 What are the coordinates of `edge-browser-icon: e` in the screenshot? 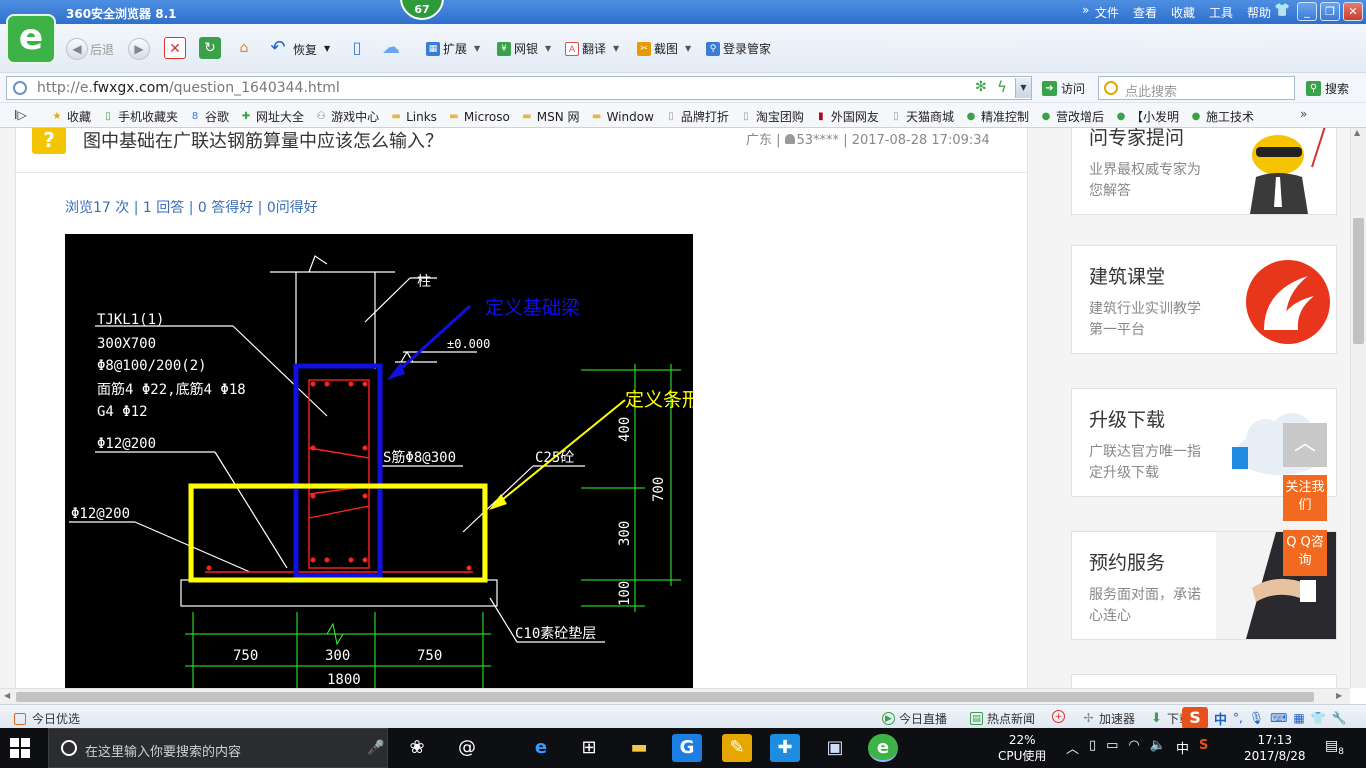 It's located at (541, 748).